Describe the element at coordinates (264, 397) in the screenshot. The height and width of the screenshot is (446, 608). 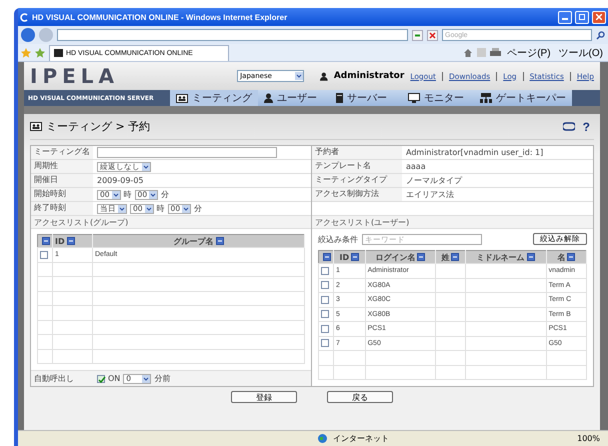
I see `form-button: 登録` at that location.